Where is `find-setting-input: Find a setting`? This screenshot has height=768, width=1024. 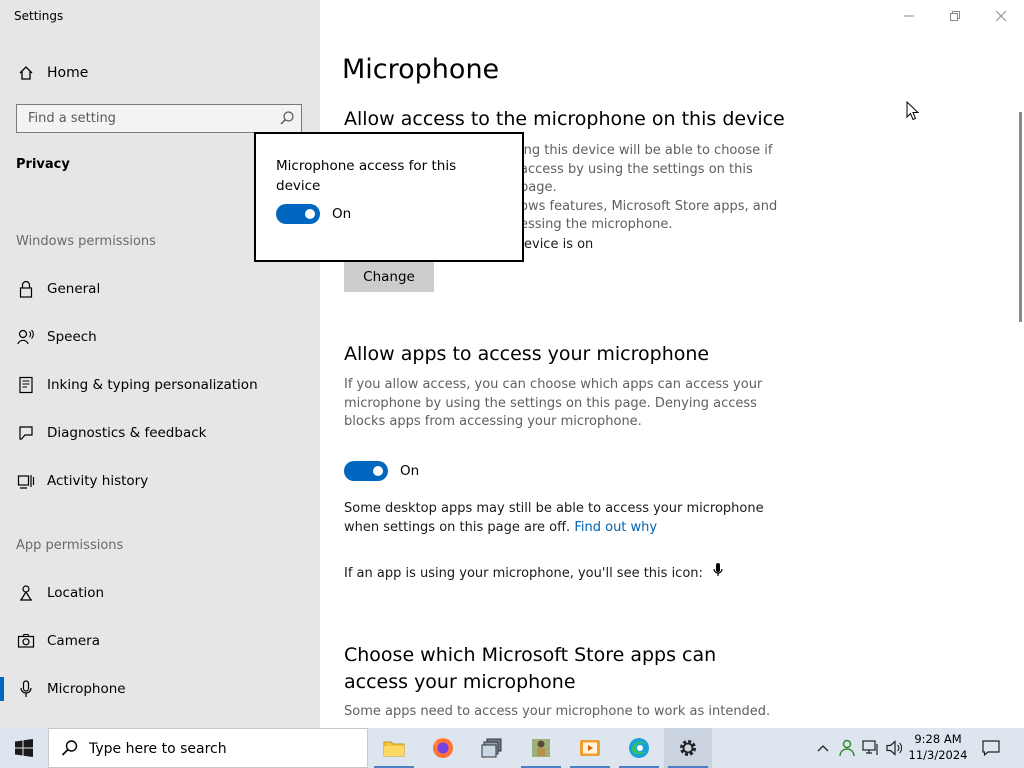
find-setting-input: Find a setting is located at coordinates (159, 118).